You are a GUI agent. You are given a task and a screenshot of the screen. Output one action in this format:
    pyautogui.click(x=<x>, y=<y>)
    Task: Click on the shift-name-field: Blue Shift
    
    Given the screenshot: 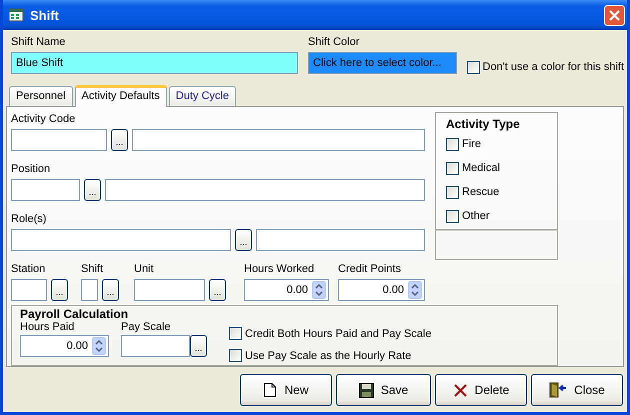 What is the action you would take?
    pyautogui.click(x=154, y=63)
    